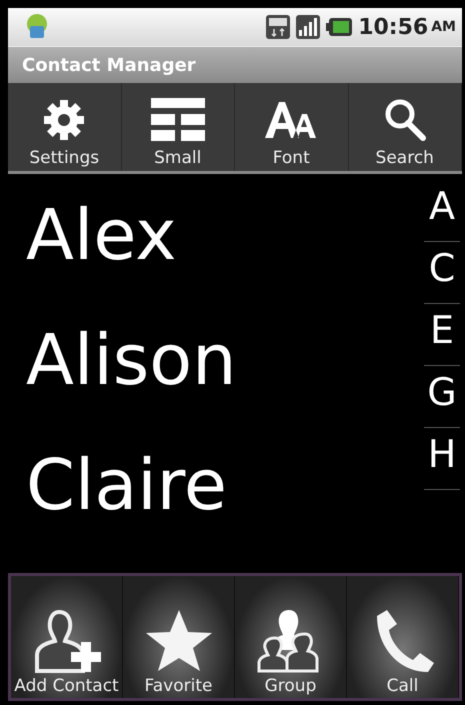 Image resolution: width=465 pixels, height=705 pixels. Describe the element at coordinates (64, 120) in the screenshot. I see `settings-icon` at that location.